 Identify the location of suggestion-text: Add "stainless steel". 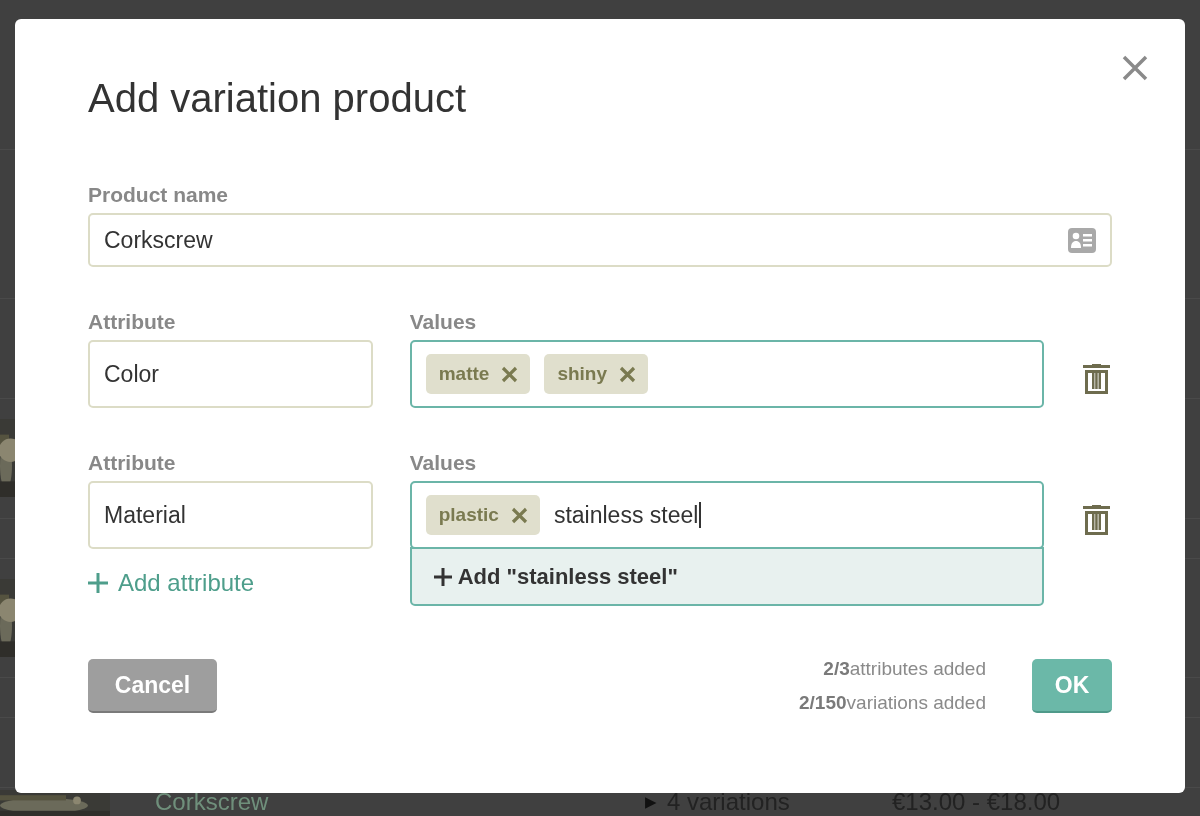
(567, 577).